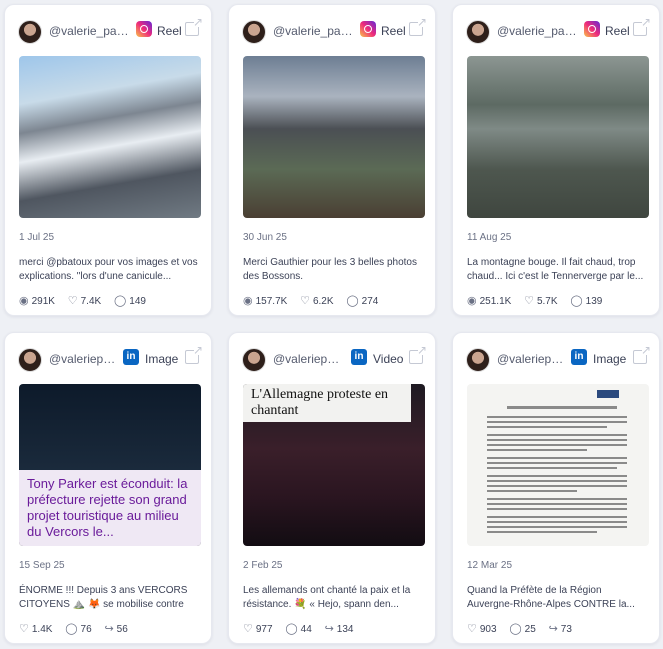 This screenshot has height=649, width=663. What do you see at coordinates (547, 301) in the screenshot?
I see `likes-count: 5.7K` at bounding box center [547, 301].